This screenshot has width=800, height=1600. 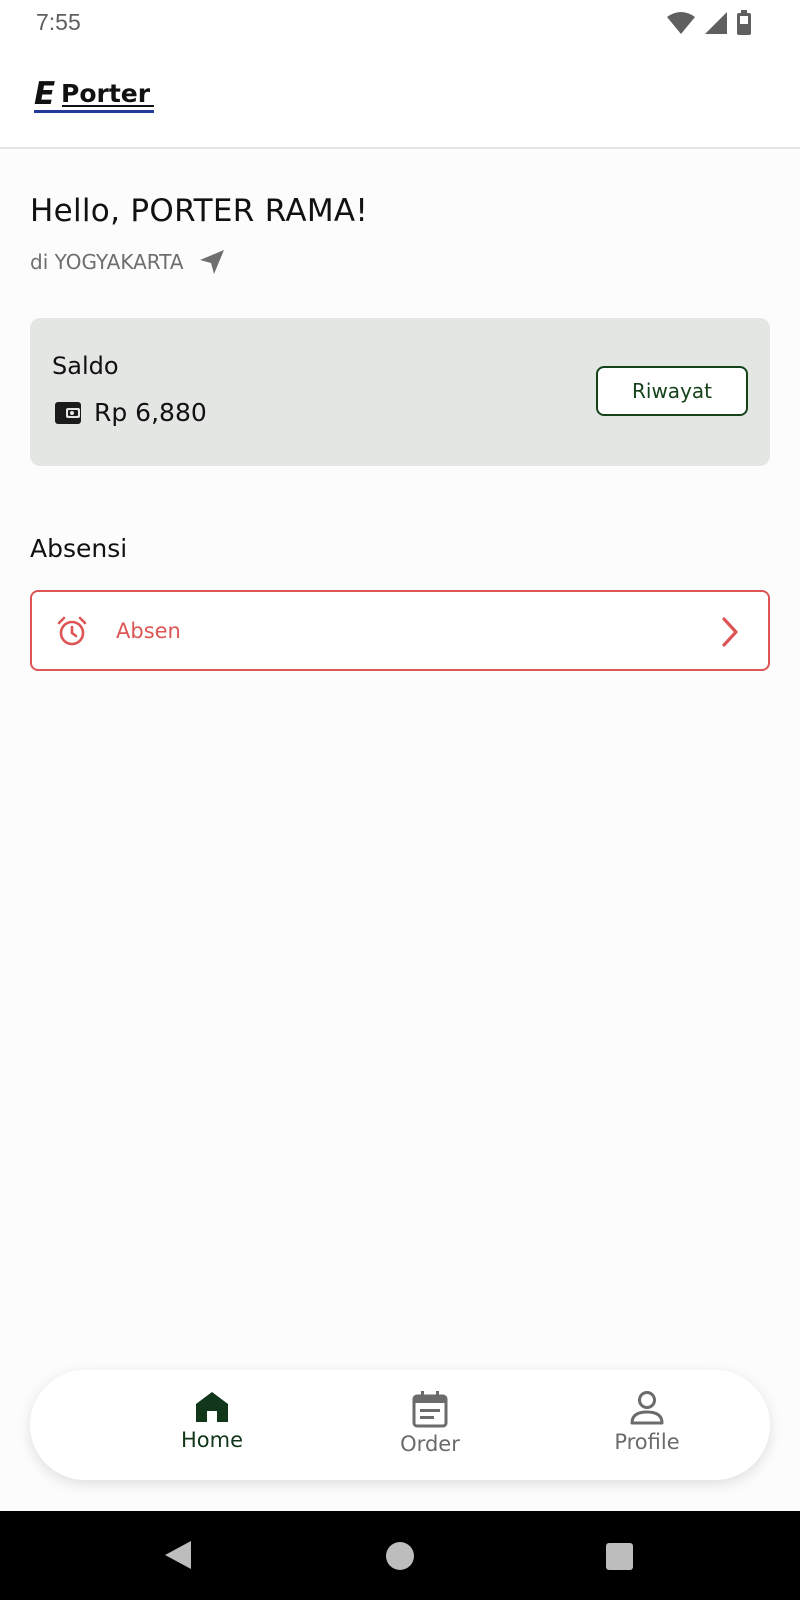 I want to click on saldo-amount: Rp 6,880, so click(x=150, y=412).